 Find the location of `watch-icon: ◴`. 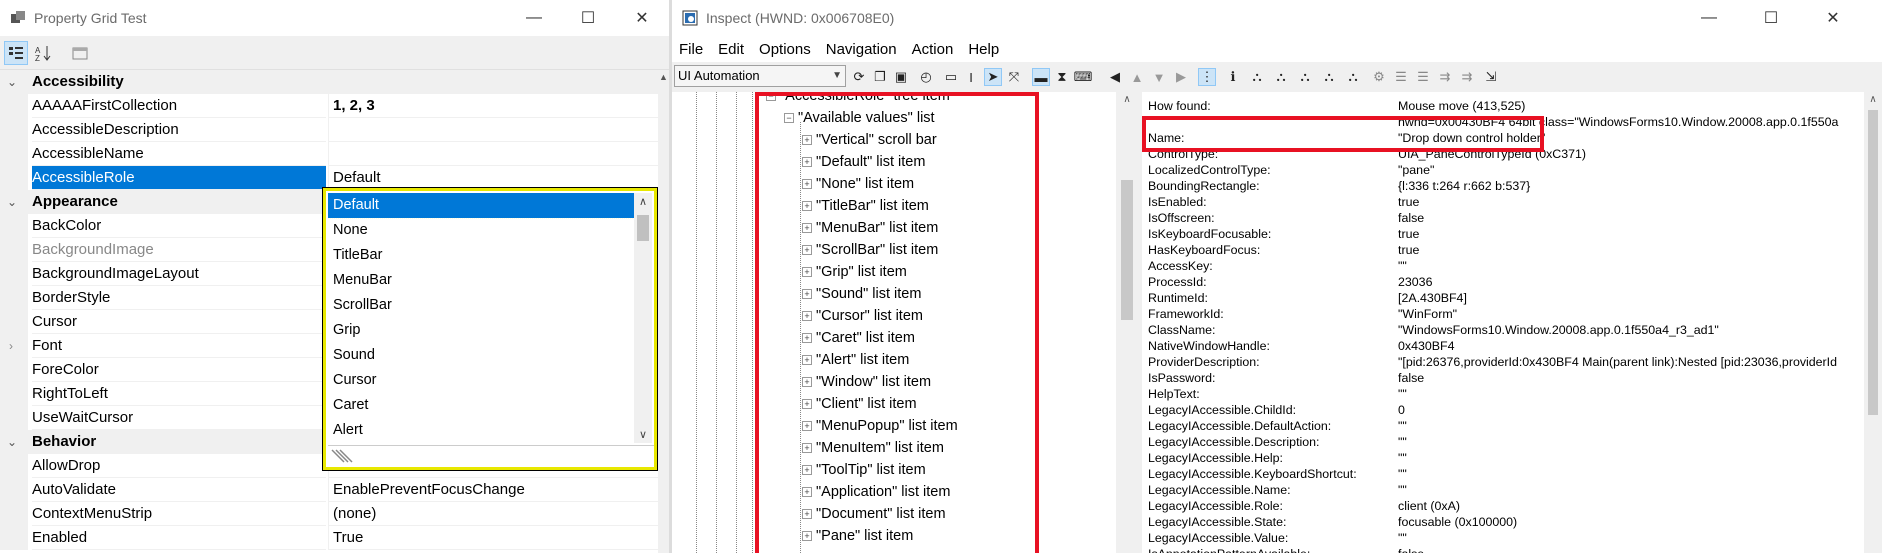

watch-icon: ◴ is located at coordinates (926, 77).